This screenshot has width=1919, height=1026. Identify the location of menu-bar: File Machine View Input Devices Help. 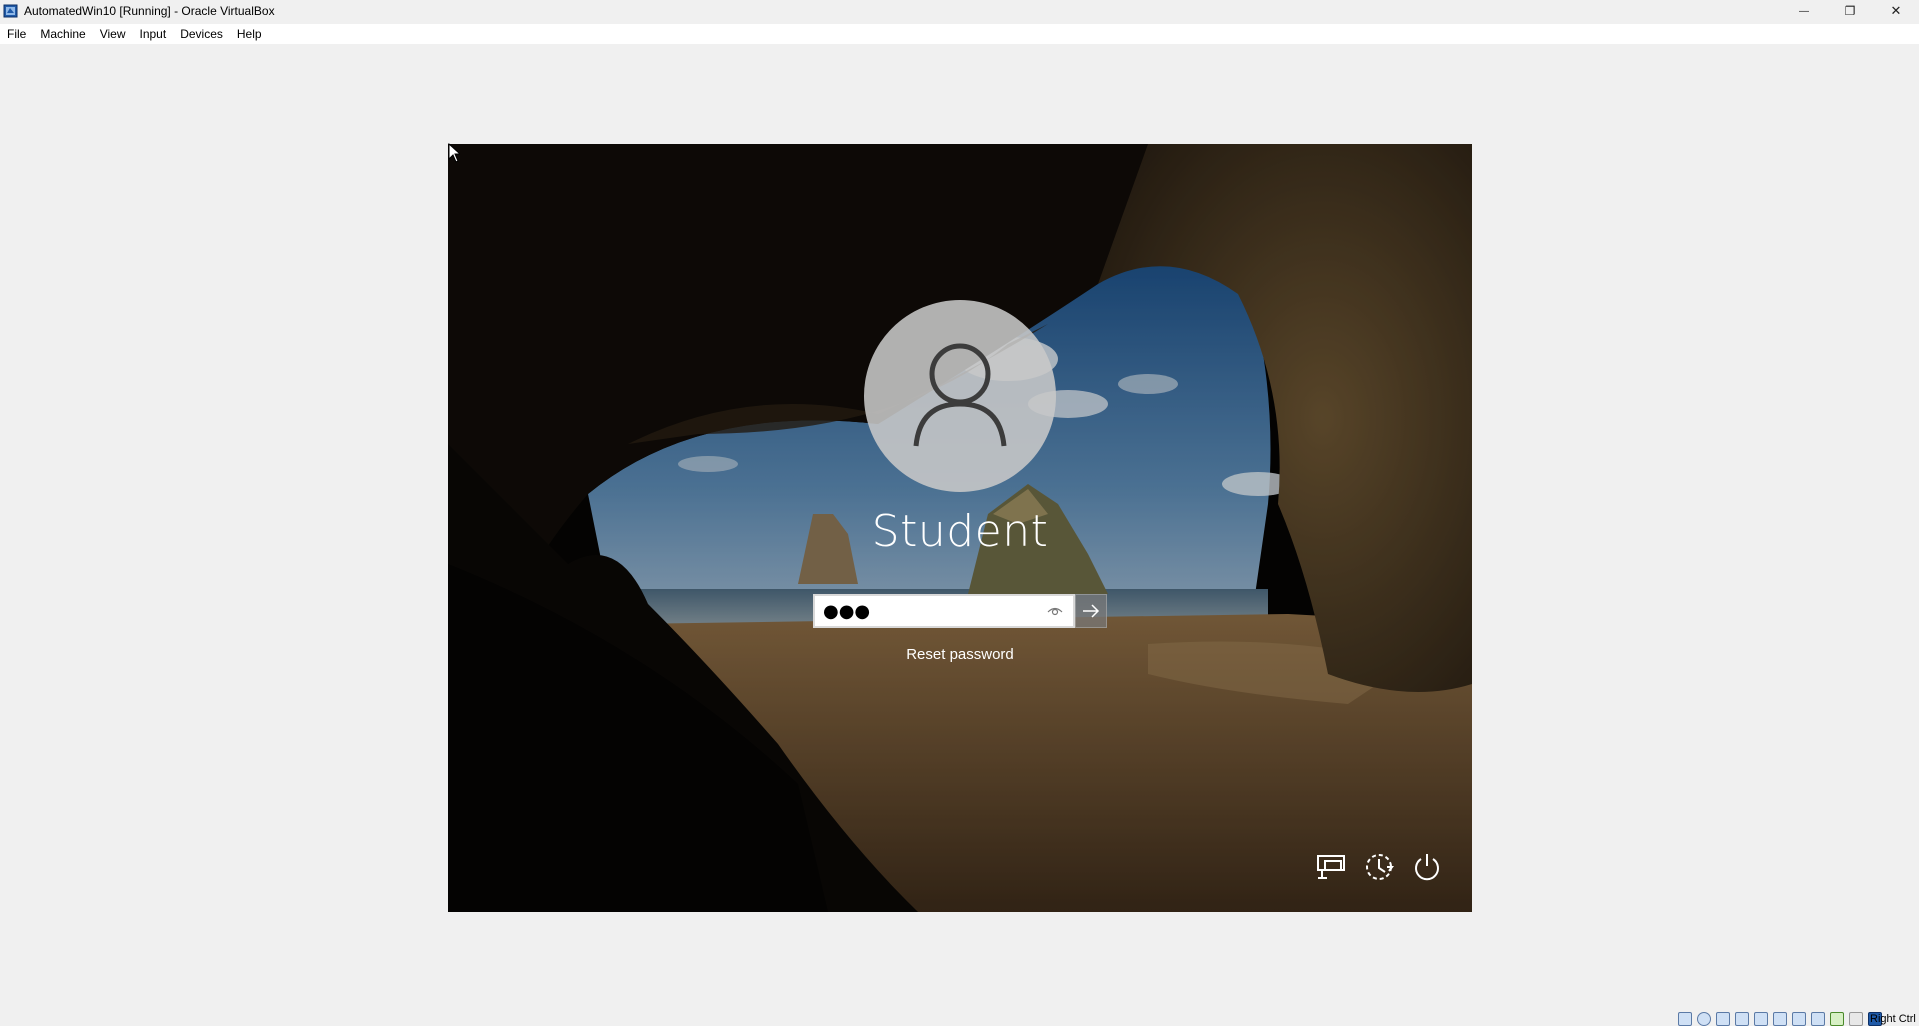
(959, 34).